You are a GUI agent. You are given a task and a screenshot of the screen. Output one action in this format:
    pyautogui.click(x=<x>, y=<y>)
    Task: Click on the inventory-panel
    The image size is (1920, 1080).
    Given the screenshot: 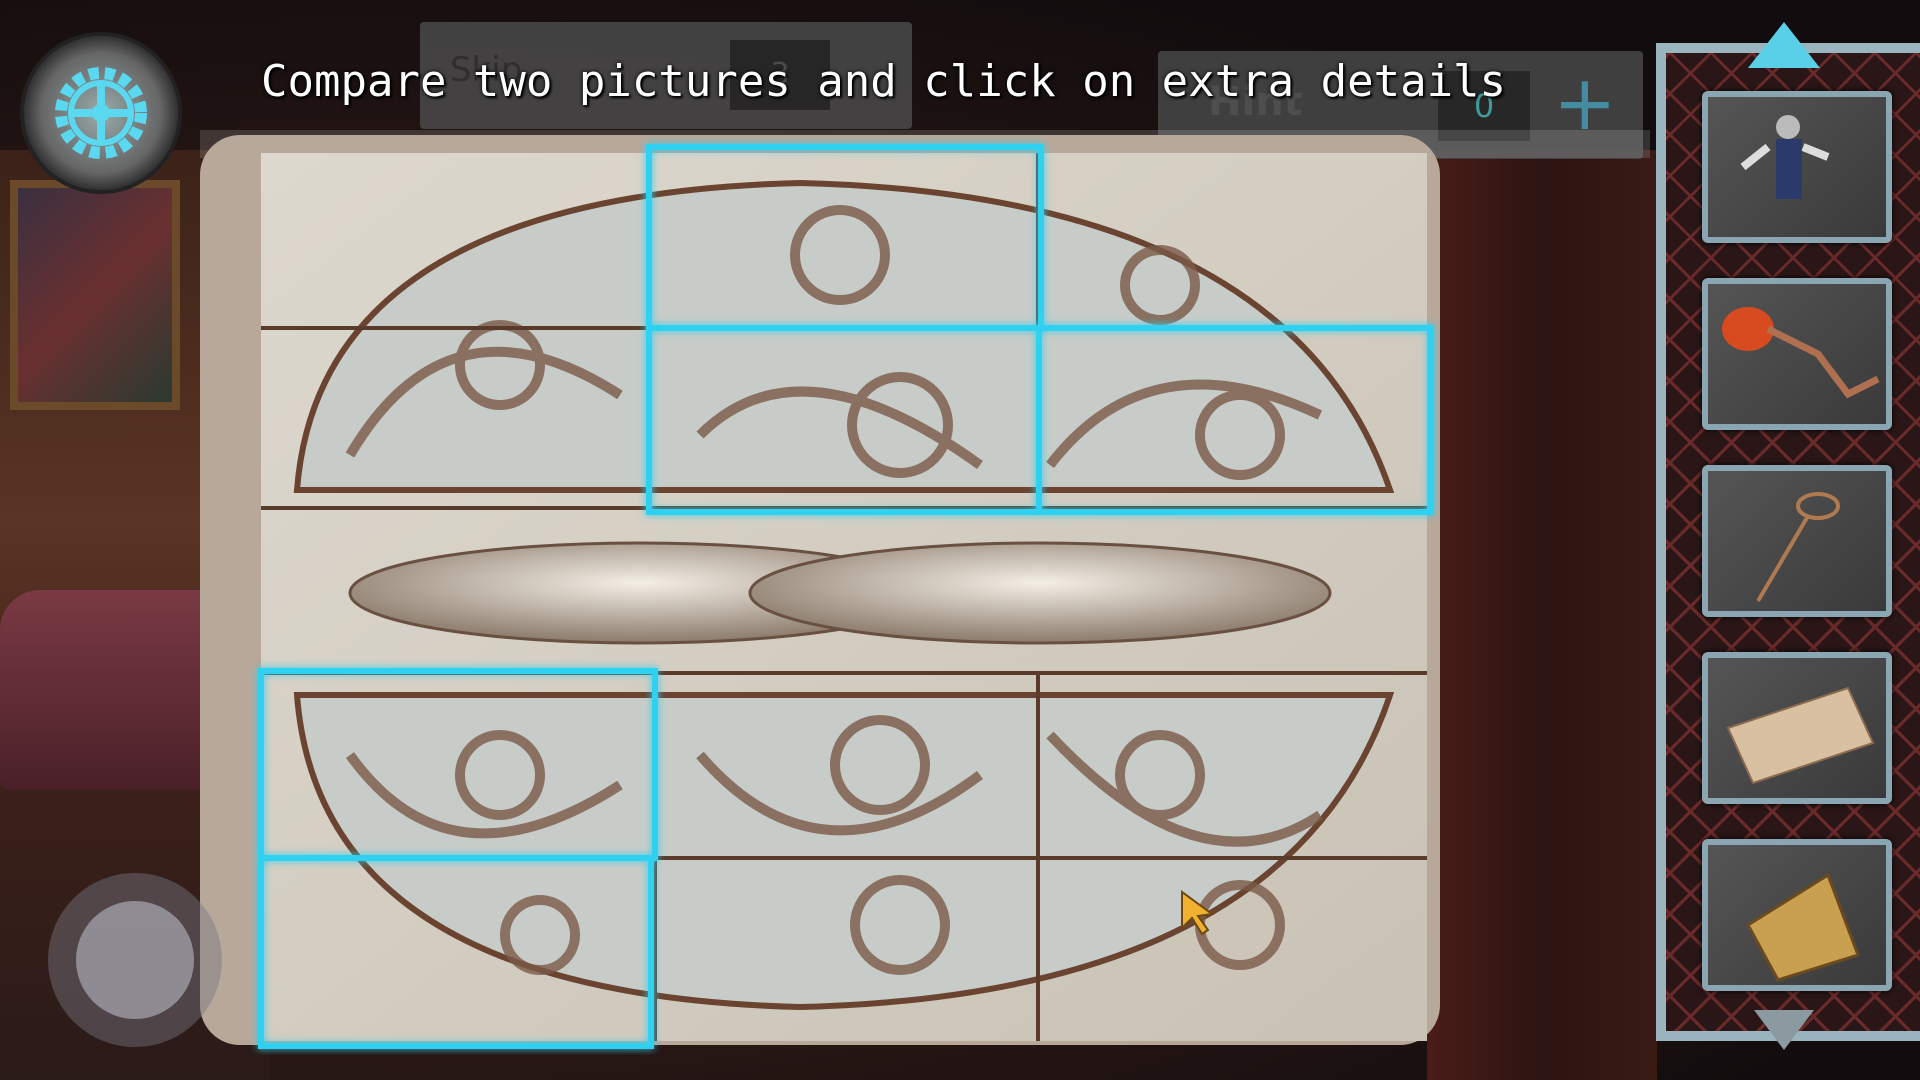 What is the action you would take?
    pyautogui.click(x=1788, y=542)
    